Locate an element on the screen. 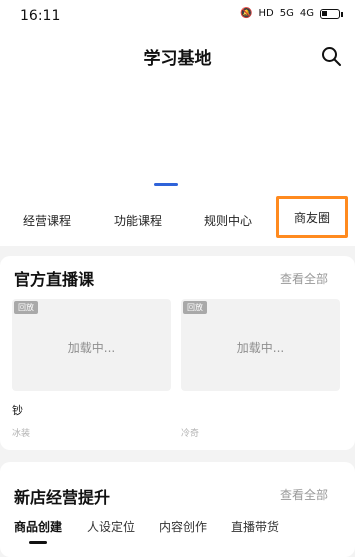  live-course-subtitle: 冷奇 is located at coordinates (190, 434).